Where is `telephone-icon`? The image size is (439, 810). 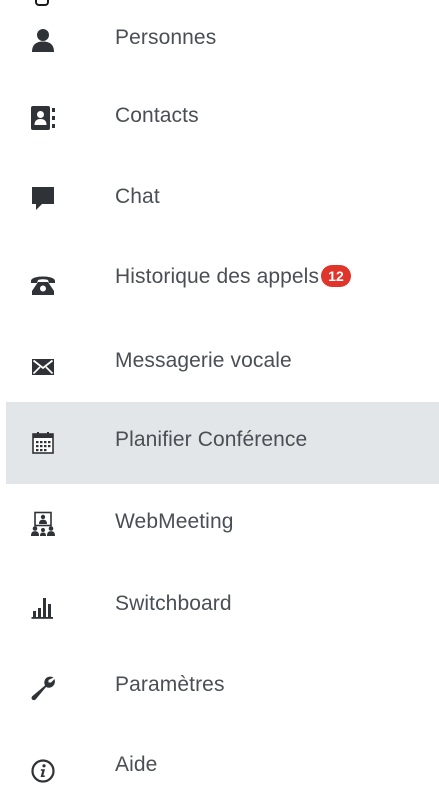
telephone-icon is located at coordinates (43, 284).